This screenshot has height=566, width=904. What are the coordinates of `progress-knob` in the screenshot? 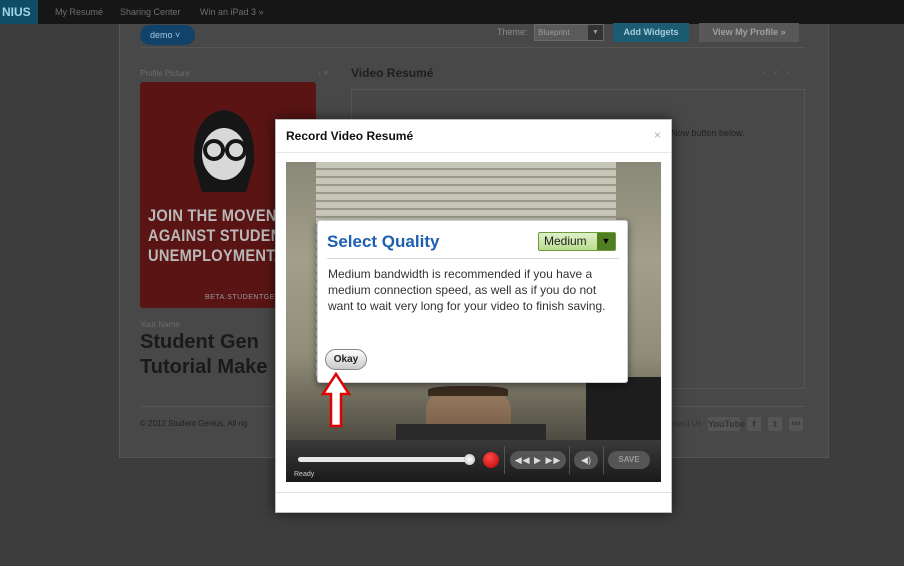 It's located at (469, 459).